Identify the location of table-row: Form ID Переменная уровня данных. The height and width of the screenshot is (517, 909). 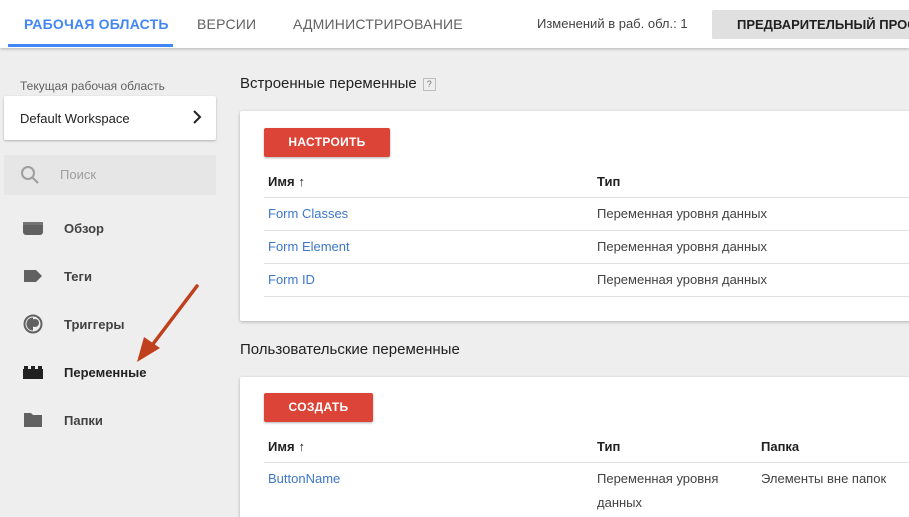
(586, 279).